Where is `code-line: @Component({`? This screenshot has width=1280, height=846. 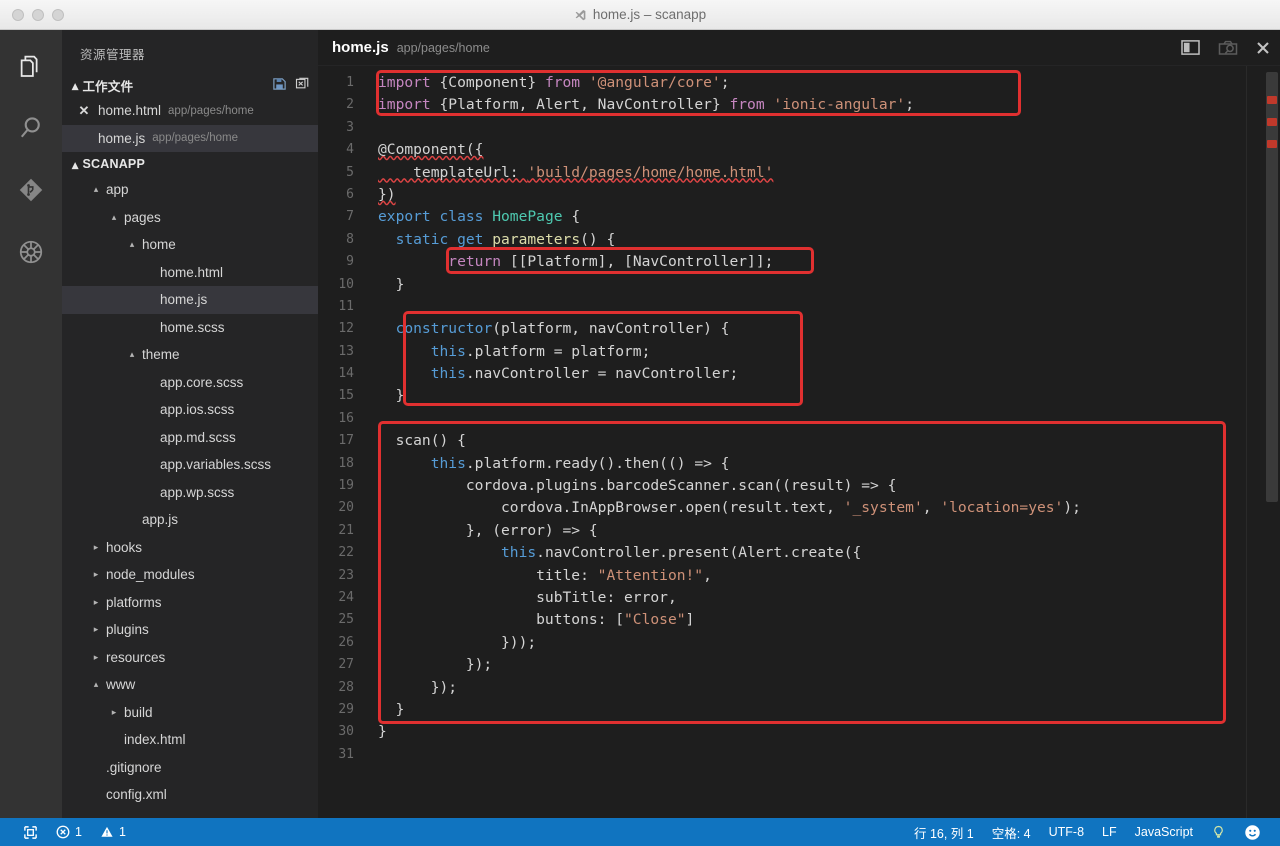 code-line: @Component({ is located at coordinates (829, 150).